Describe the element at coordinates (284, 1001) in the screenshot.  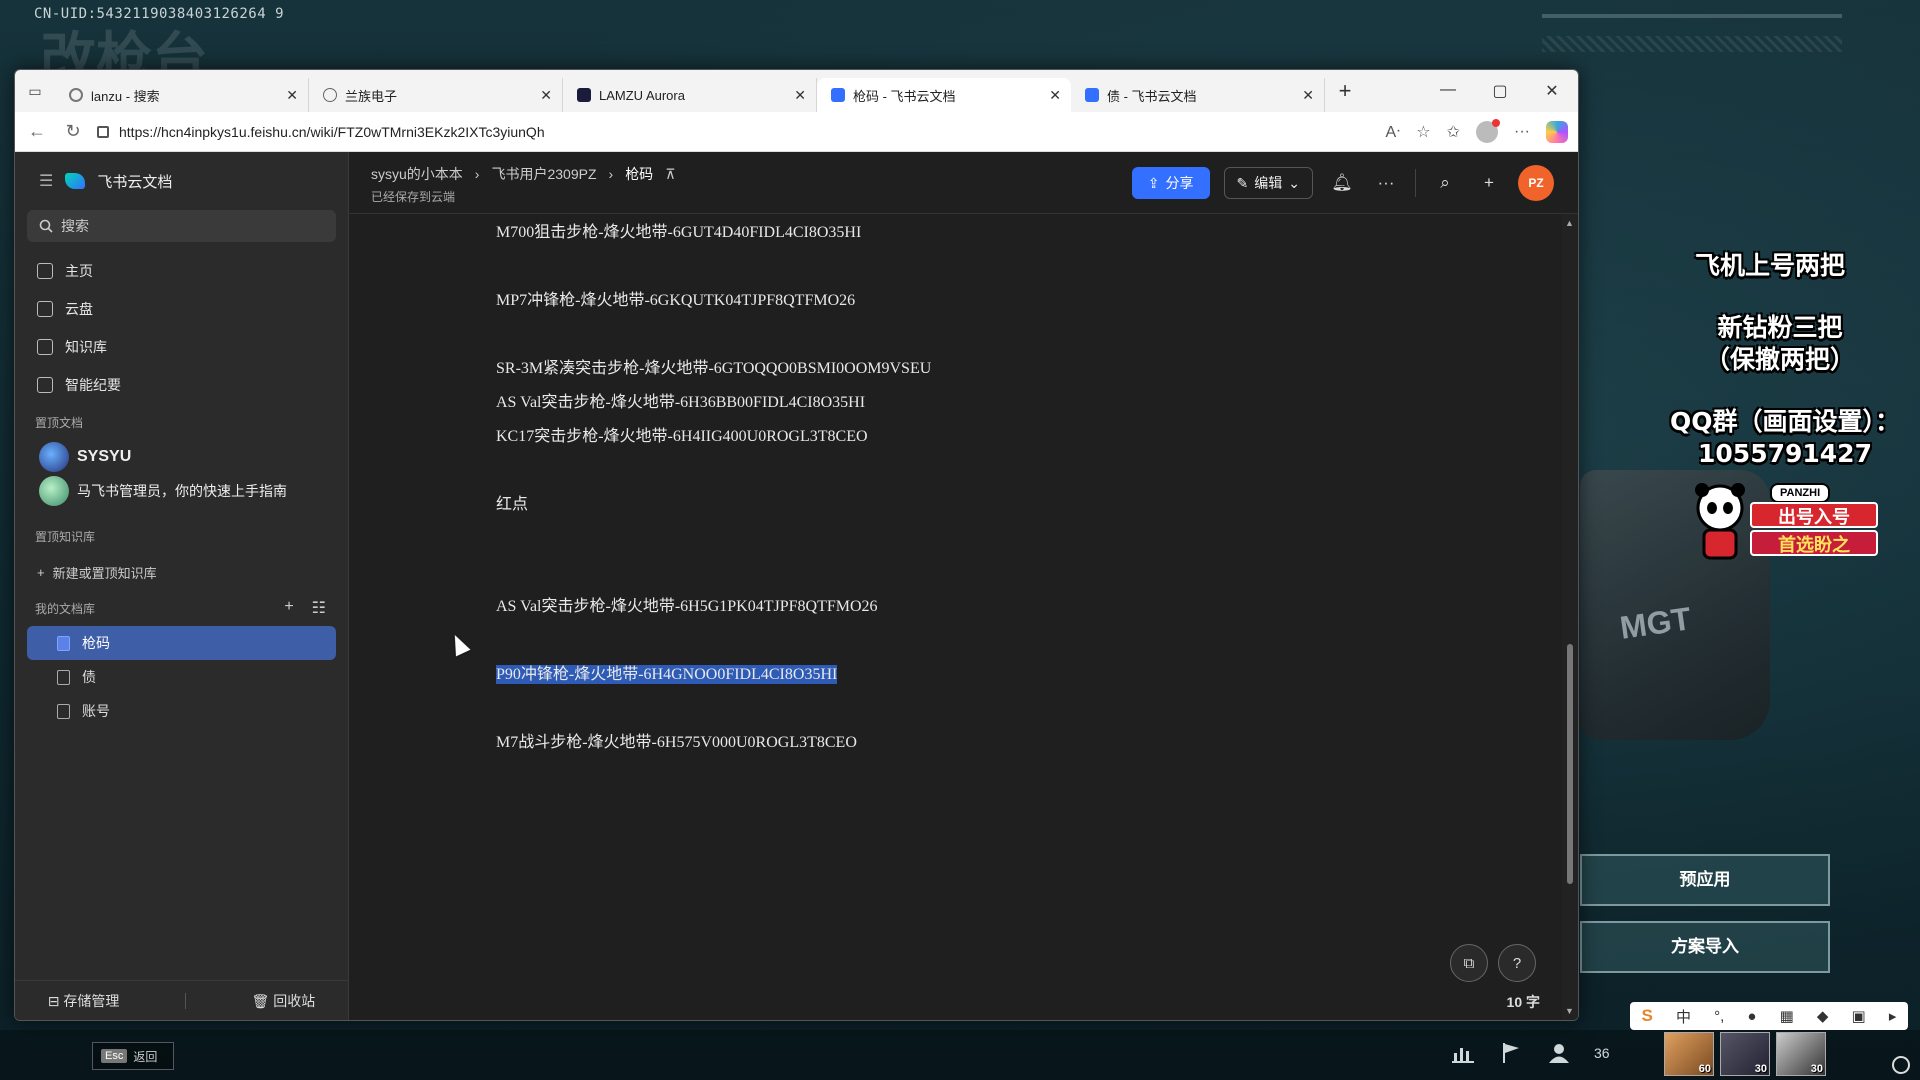
I see `trash-button: 🗑 回收站` at that location.